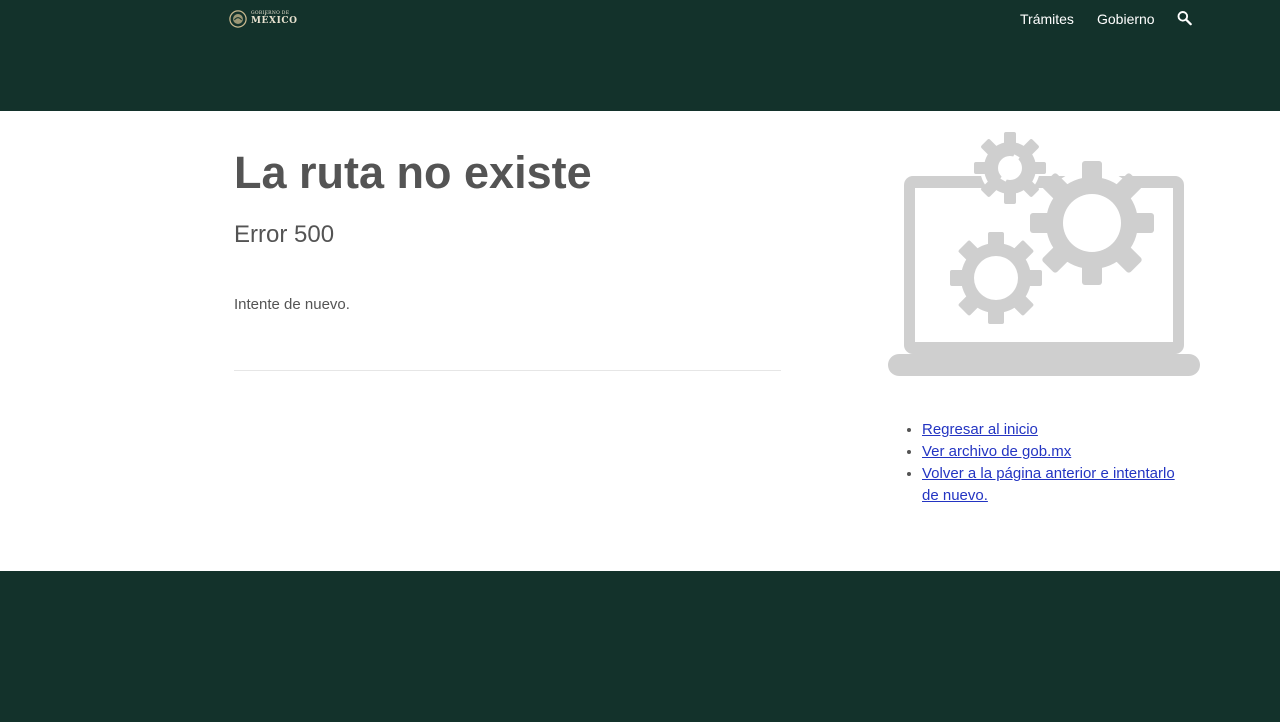 The image size is (1280, 722). I want to click on laptop-gears-icon, so click(1044, 254).